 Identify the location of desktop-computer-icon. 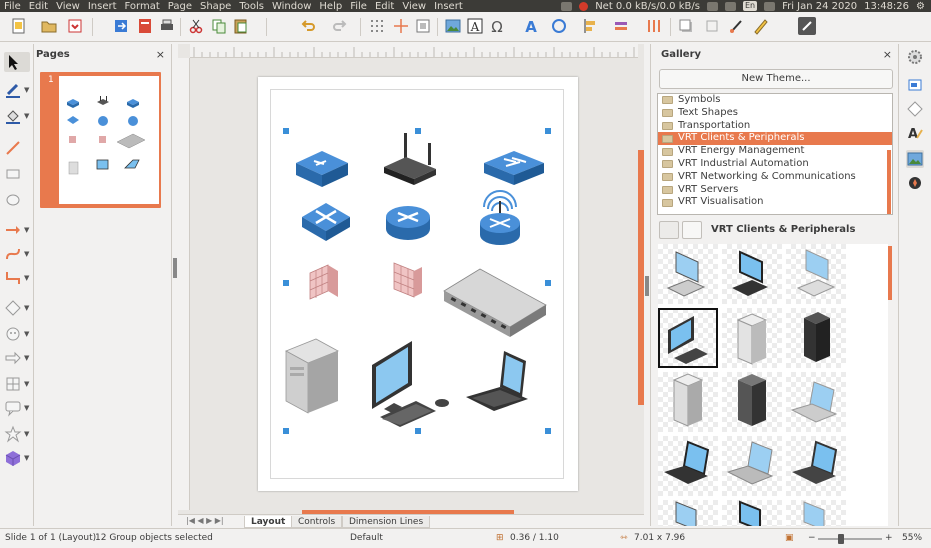
(410, 384).